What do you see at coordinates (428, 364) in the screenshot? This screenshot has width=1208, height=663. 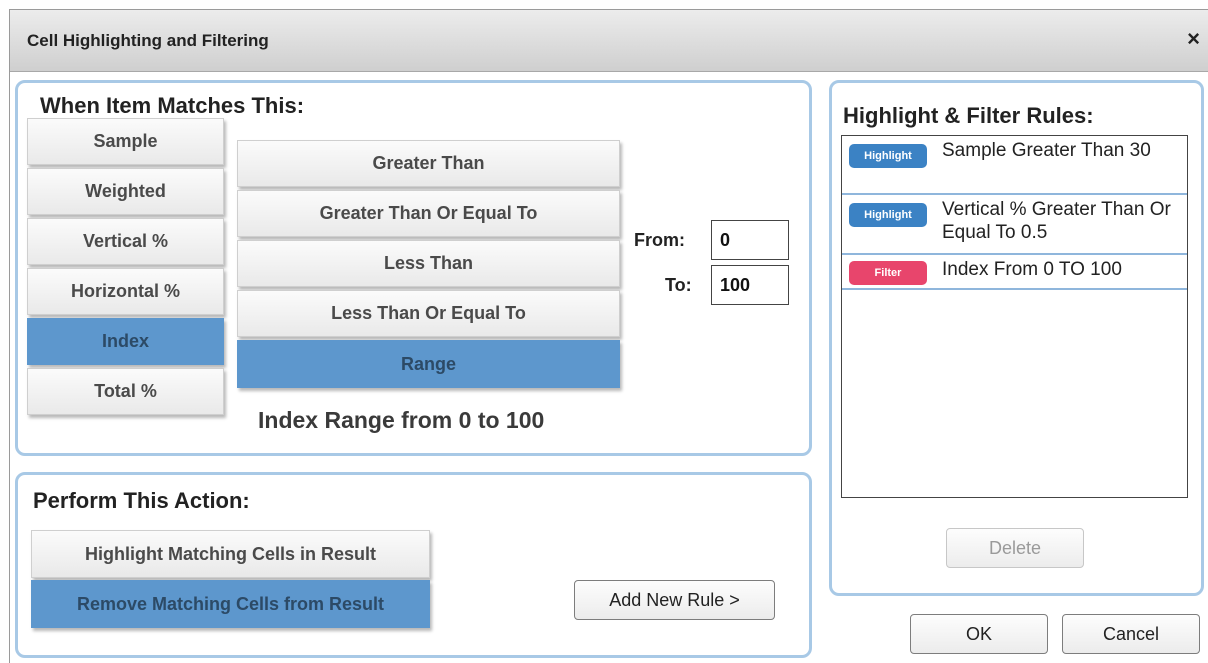 I see `condition-button-range: Range` at bounding box center [428, 364].